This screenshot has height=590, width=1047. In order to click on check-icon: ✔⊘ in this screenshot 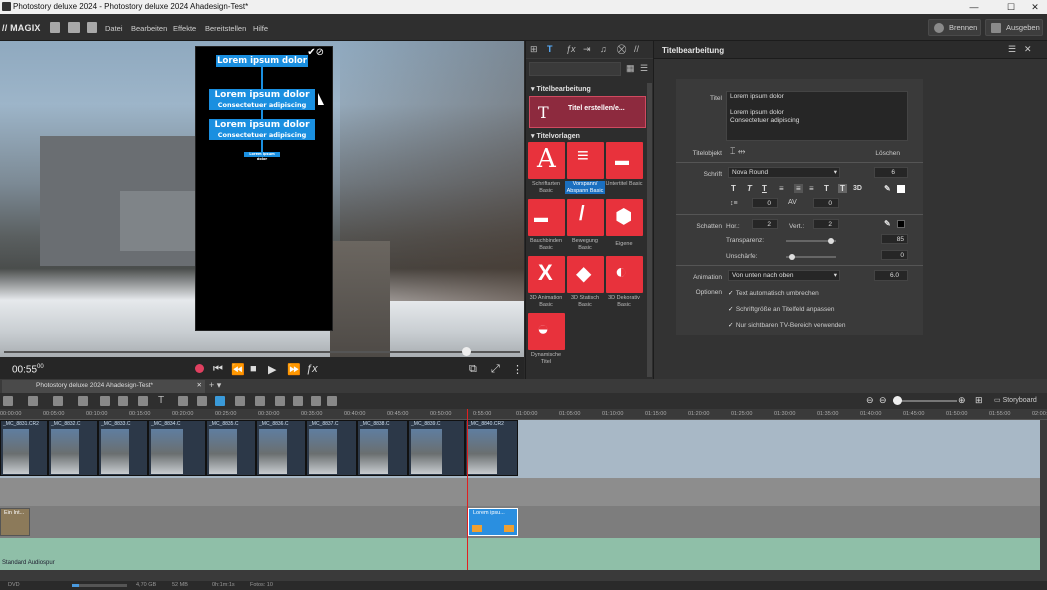, I will do `click(315, 52)`.